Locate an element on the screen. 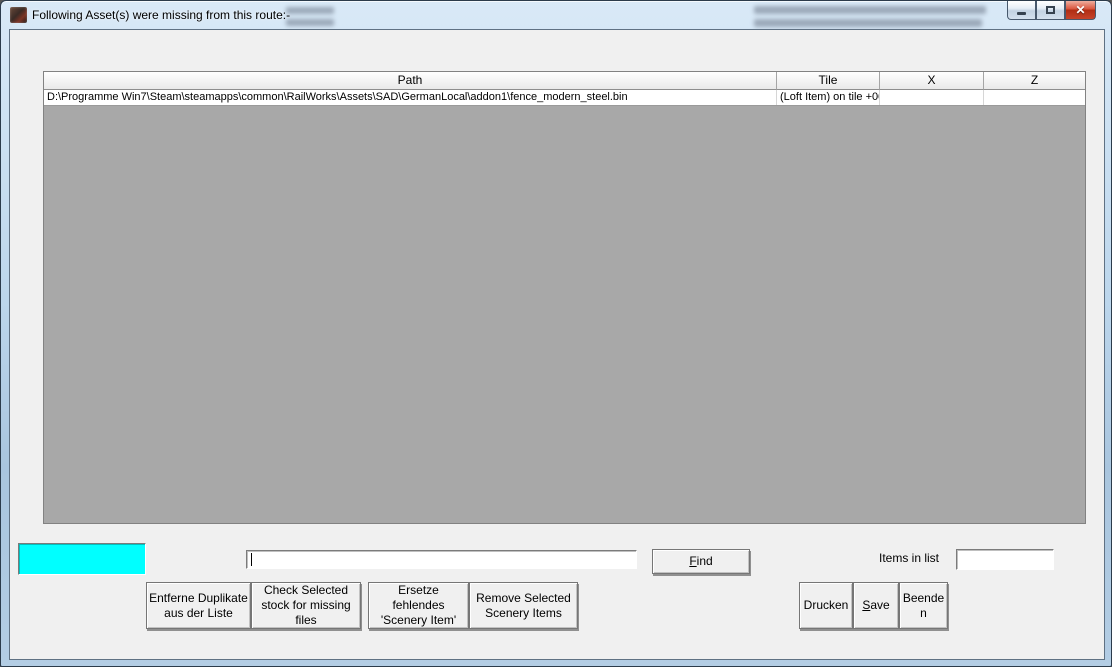 Image resolution: width=1112 pixels, height=667 pixels. cell-z is located at coordinates (1034, 97).